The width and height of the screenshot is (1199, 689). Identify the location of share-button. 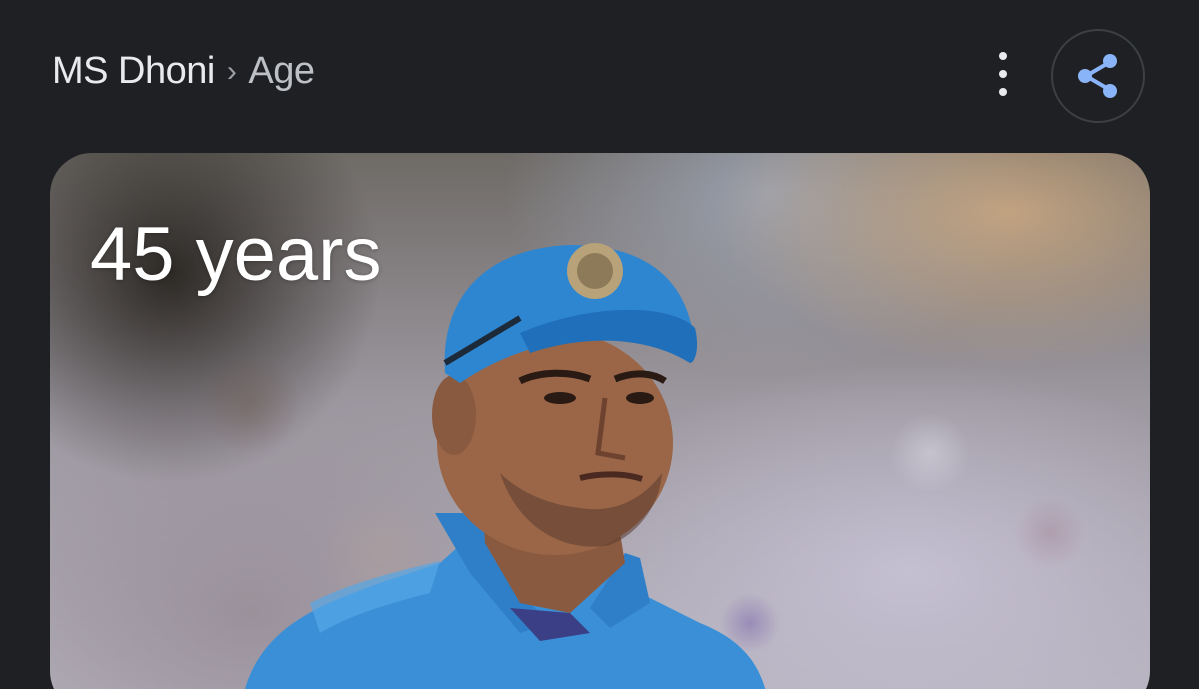
(1098, 76).